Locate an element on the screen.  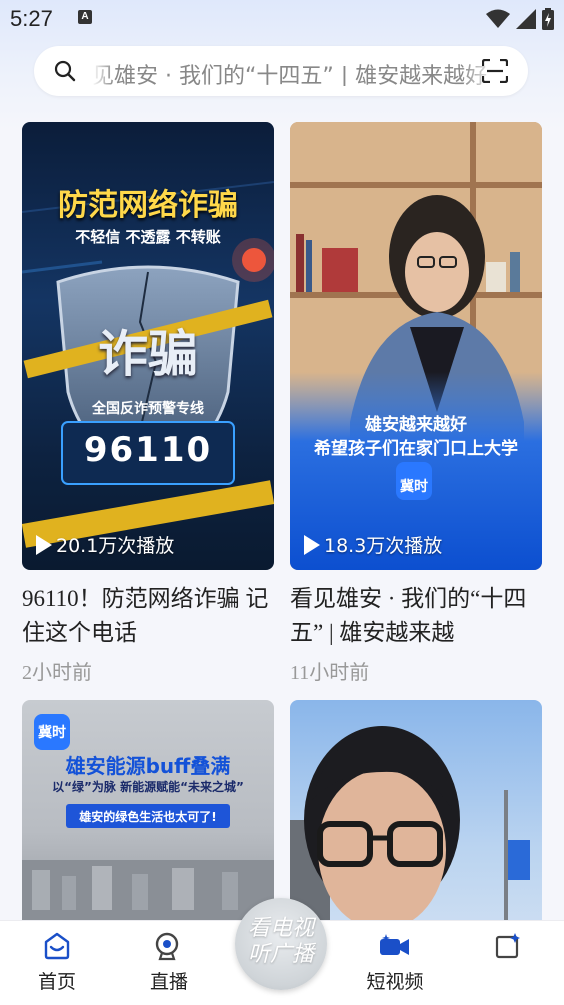
caption-line1: 雄安越来越好 is located at coordinates (416, 425).